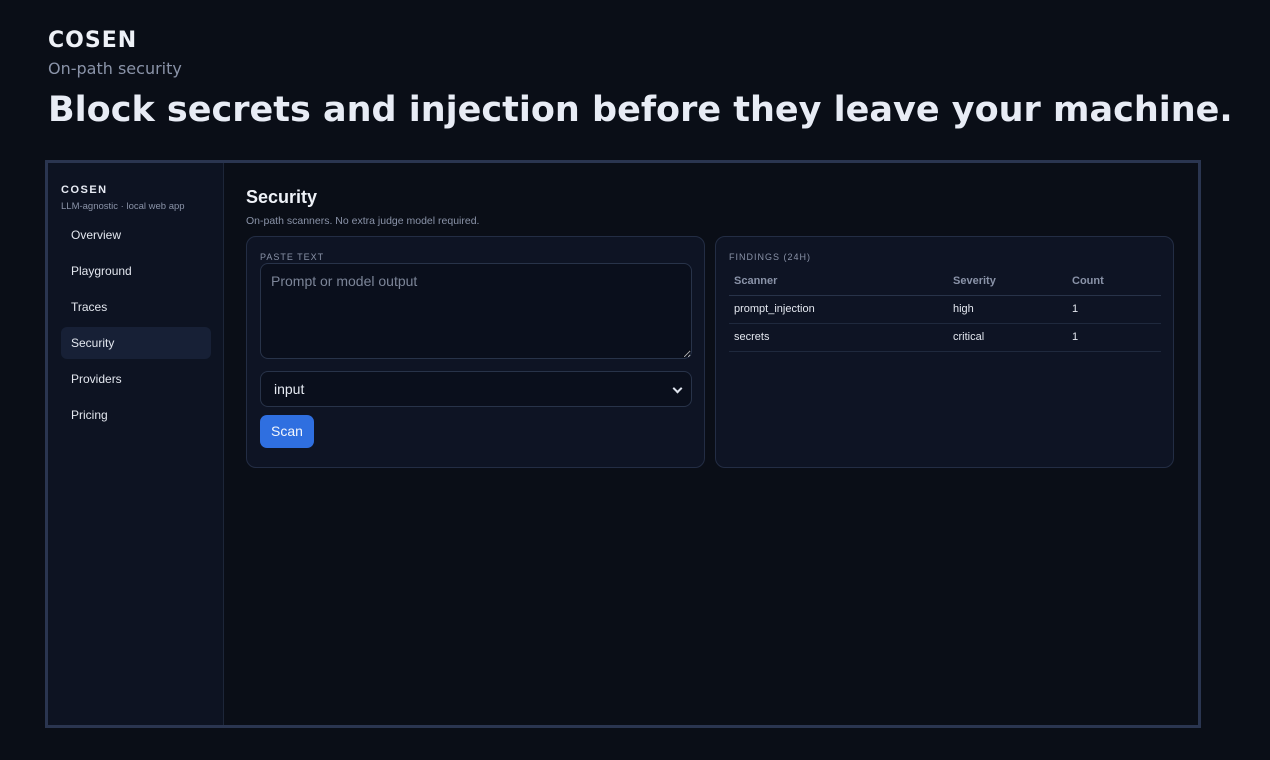 The width and height of the screenshot is (1270, 760). What do you see at coordinates (115, 68) in the screenshot?
I see `hero-tagline: On-path security` at bounding box center [115, 68].